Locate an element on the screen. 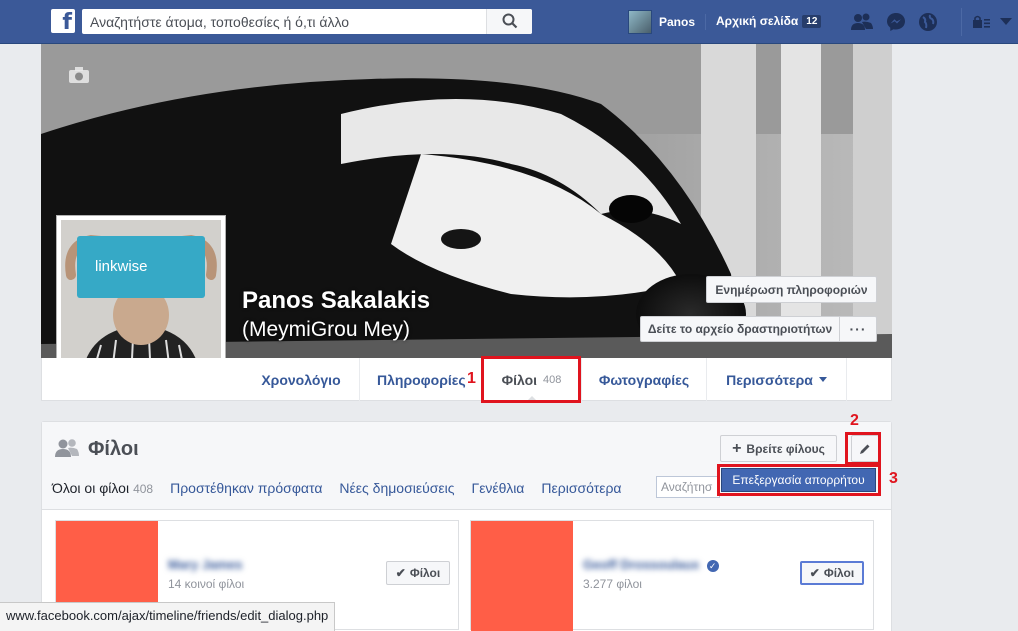 The image size is (1018, 631). tab-label: Πληροφορίες is located at coordinates (421, 379).